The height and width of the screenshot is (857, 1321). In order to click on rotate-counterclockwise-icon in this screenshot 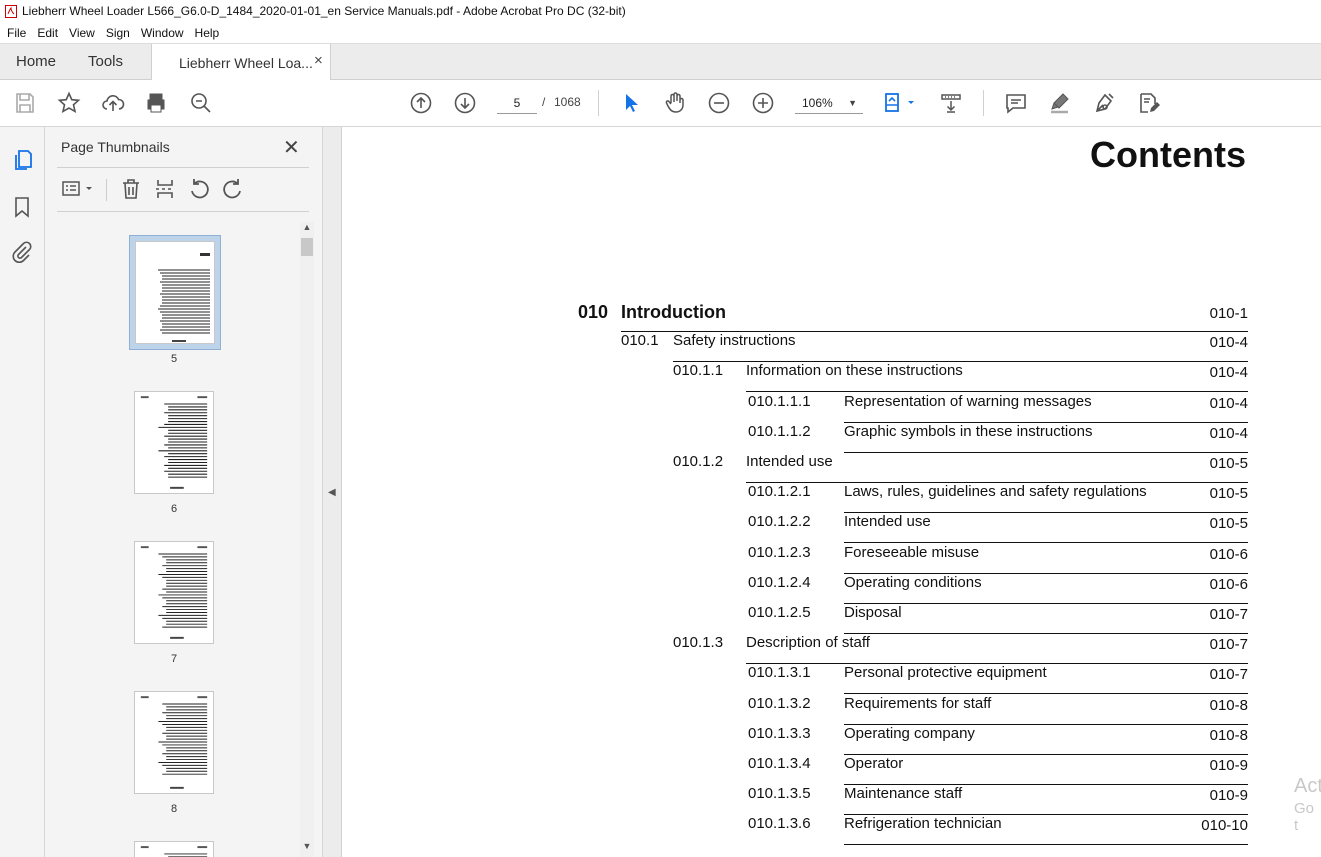, I will do `click(199, 189)`.